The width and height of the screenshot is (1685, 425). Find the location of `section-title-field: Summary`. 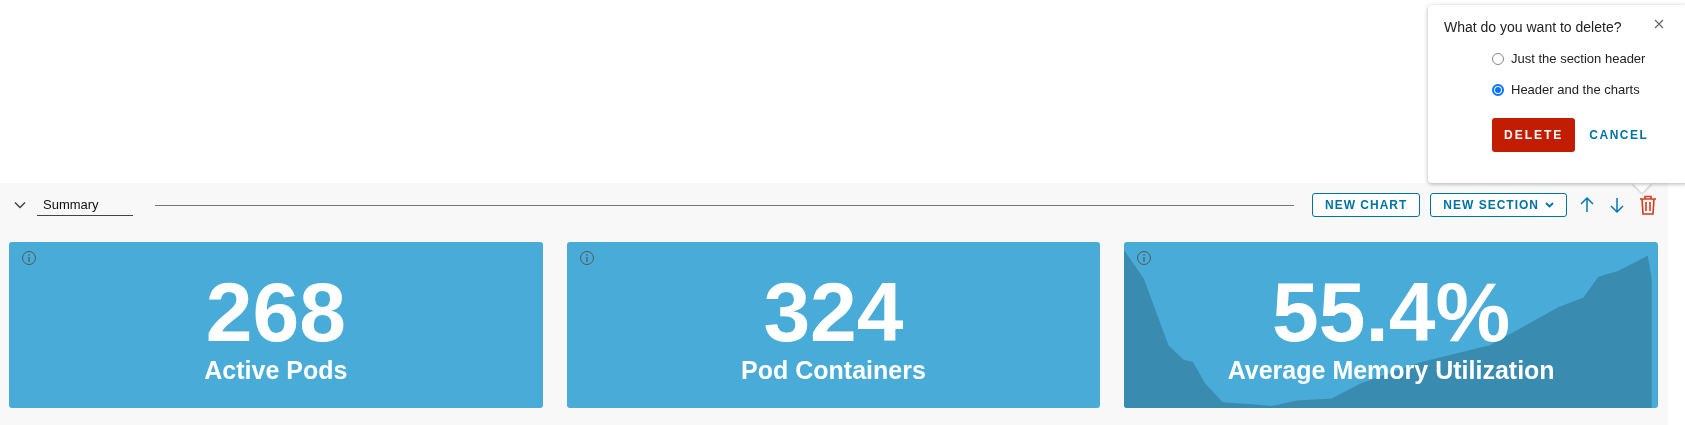

section-title-field: Summary is located at coordinates (85, 205).